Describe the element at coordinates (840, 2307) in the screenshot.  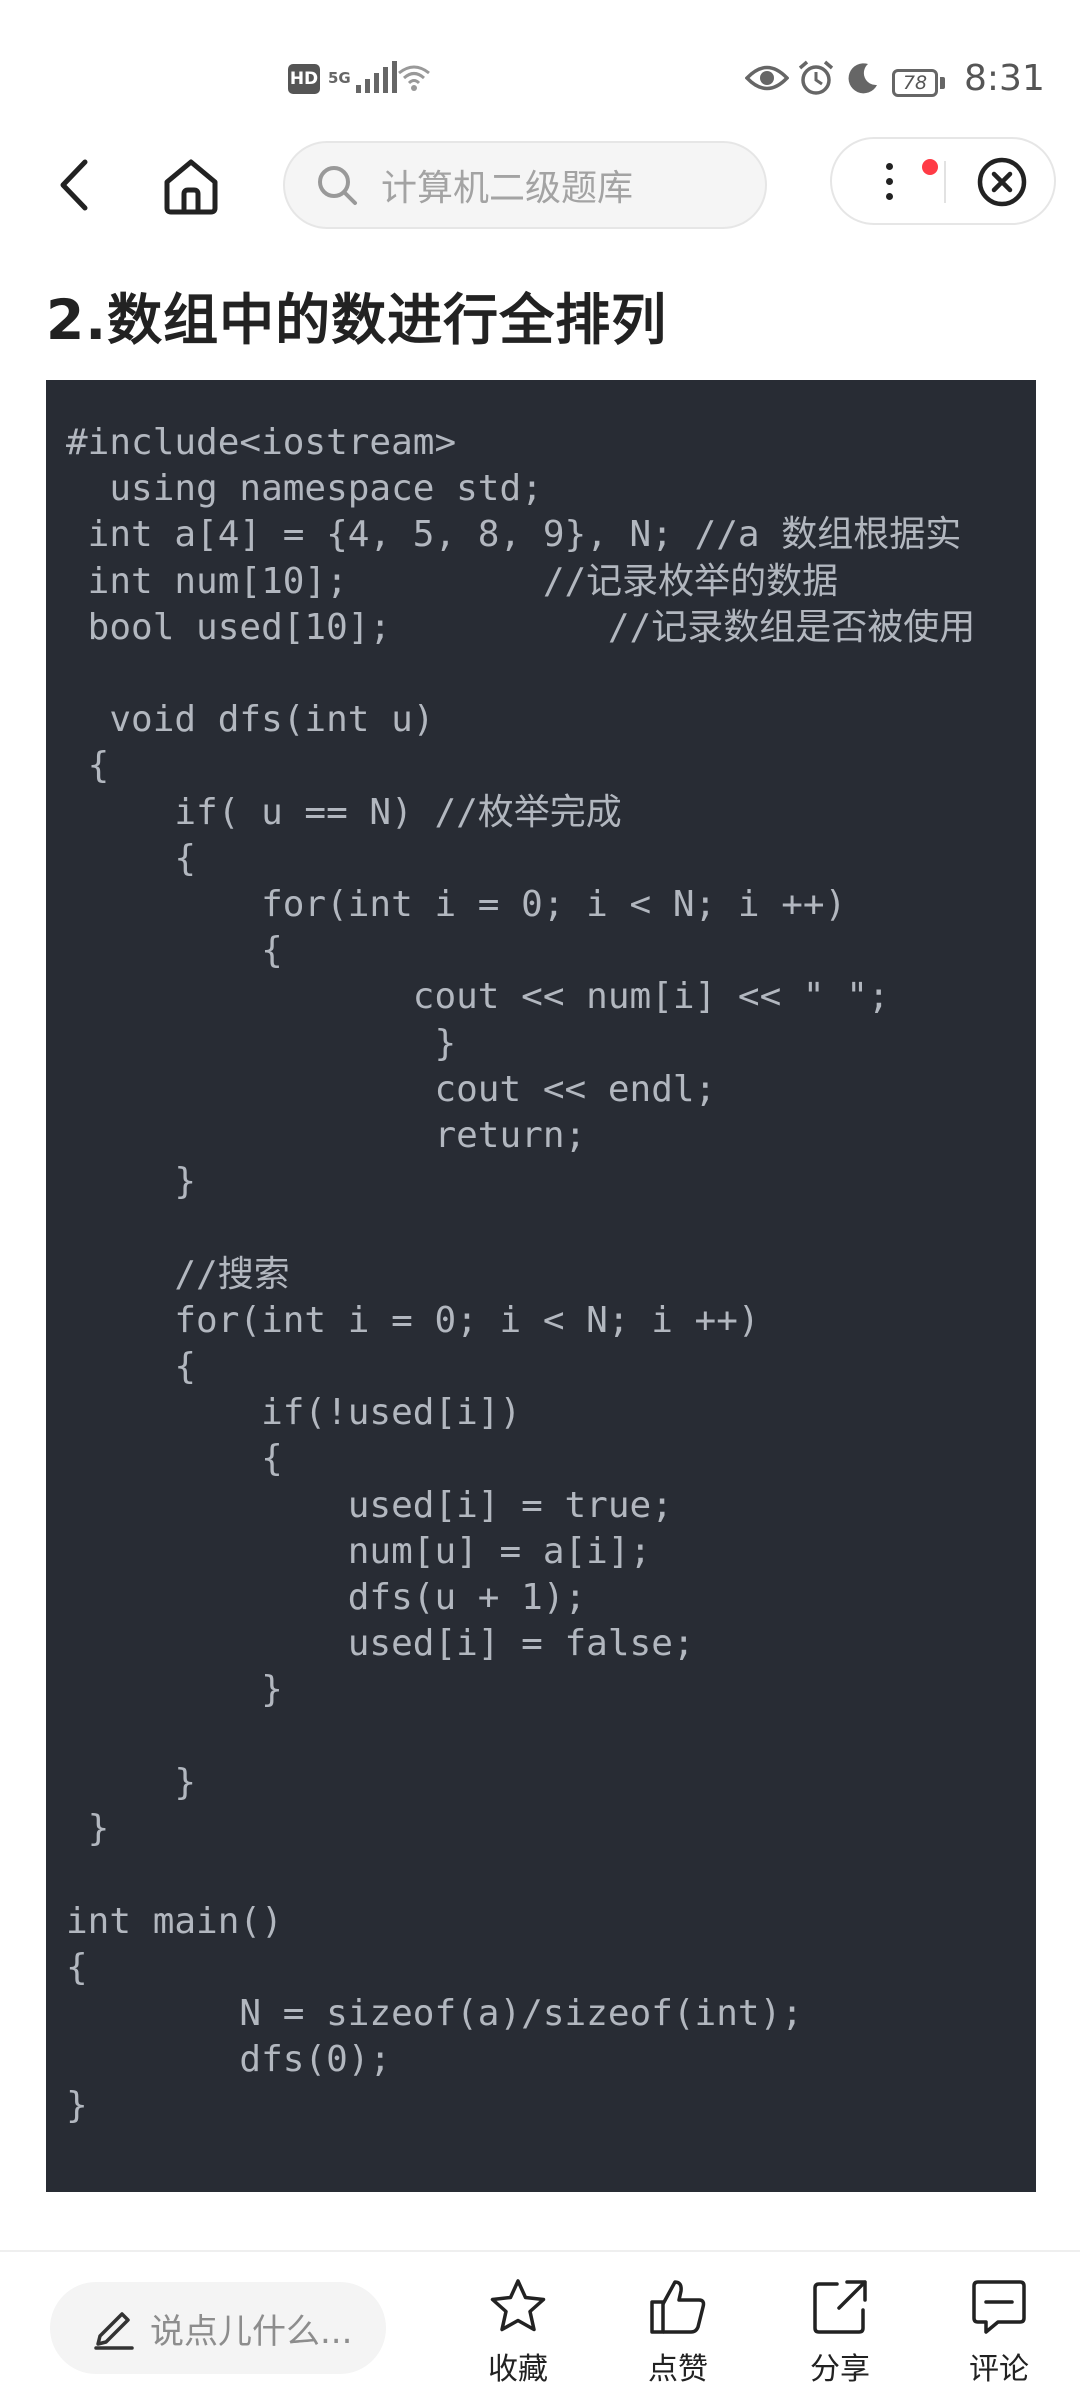
I see `share-icon` at that location.